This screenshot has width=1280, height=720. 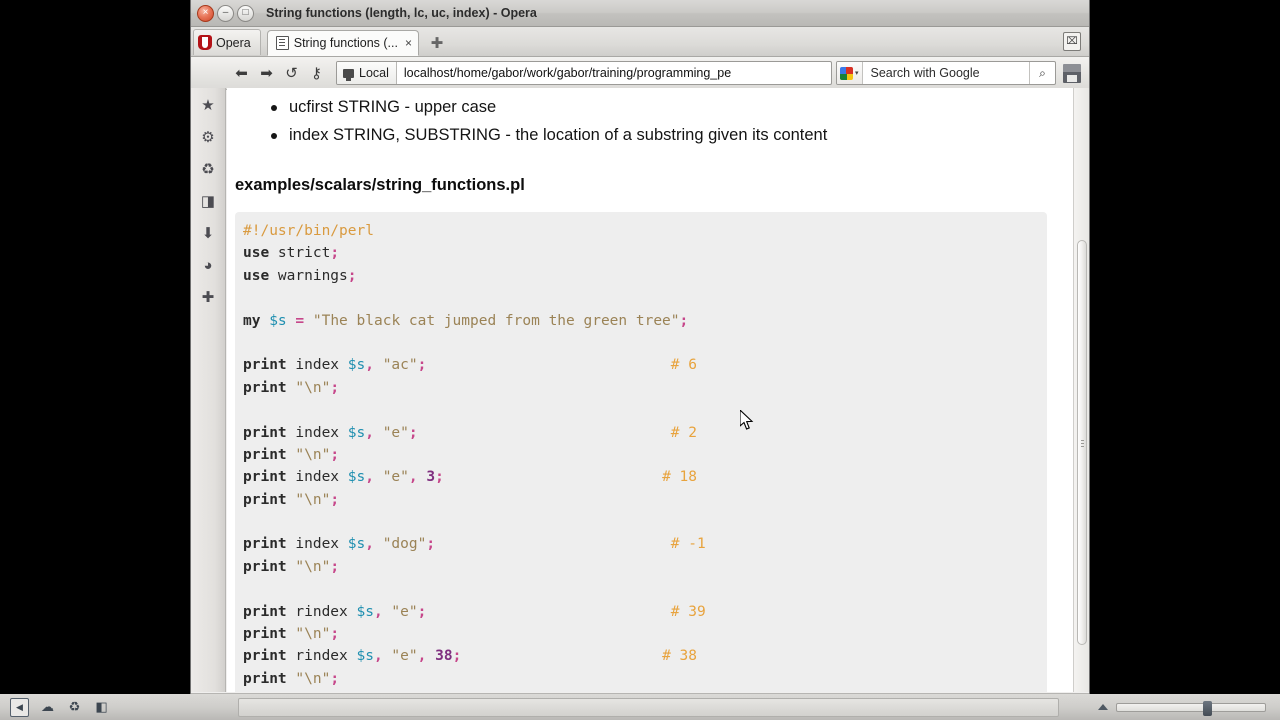 I want to click on search-engine-selector: ▾, so click(x=850, y=73).